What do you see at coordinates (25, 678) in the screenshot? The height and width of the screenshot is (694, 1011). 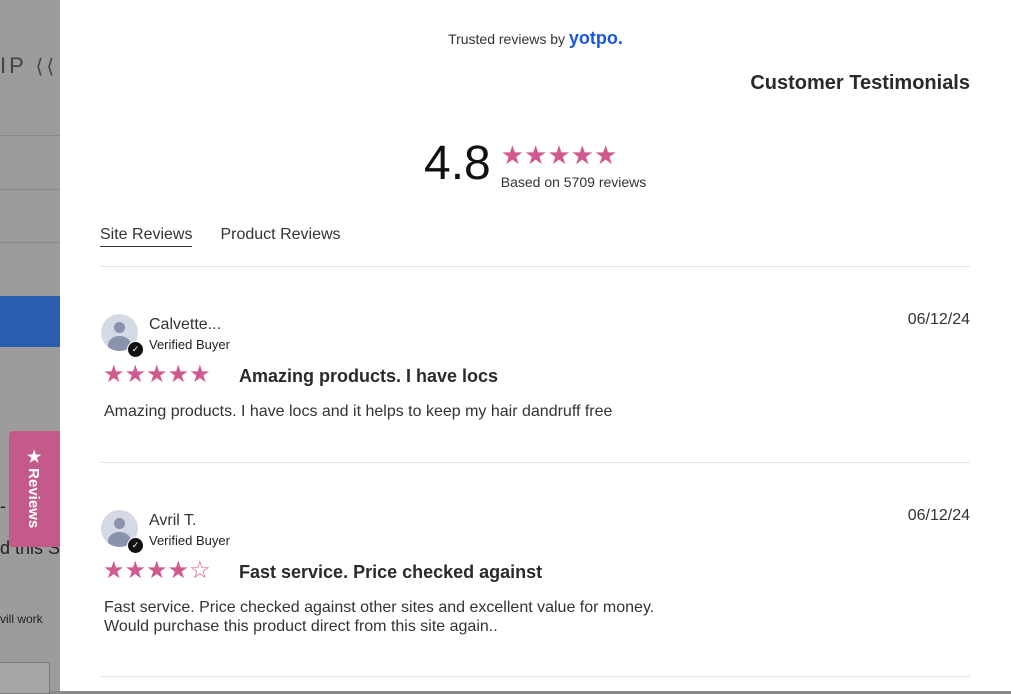 I see `background-input` at bounding box center [25, 678].